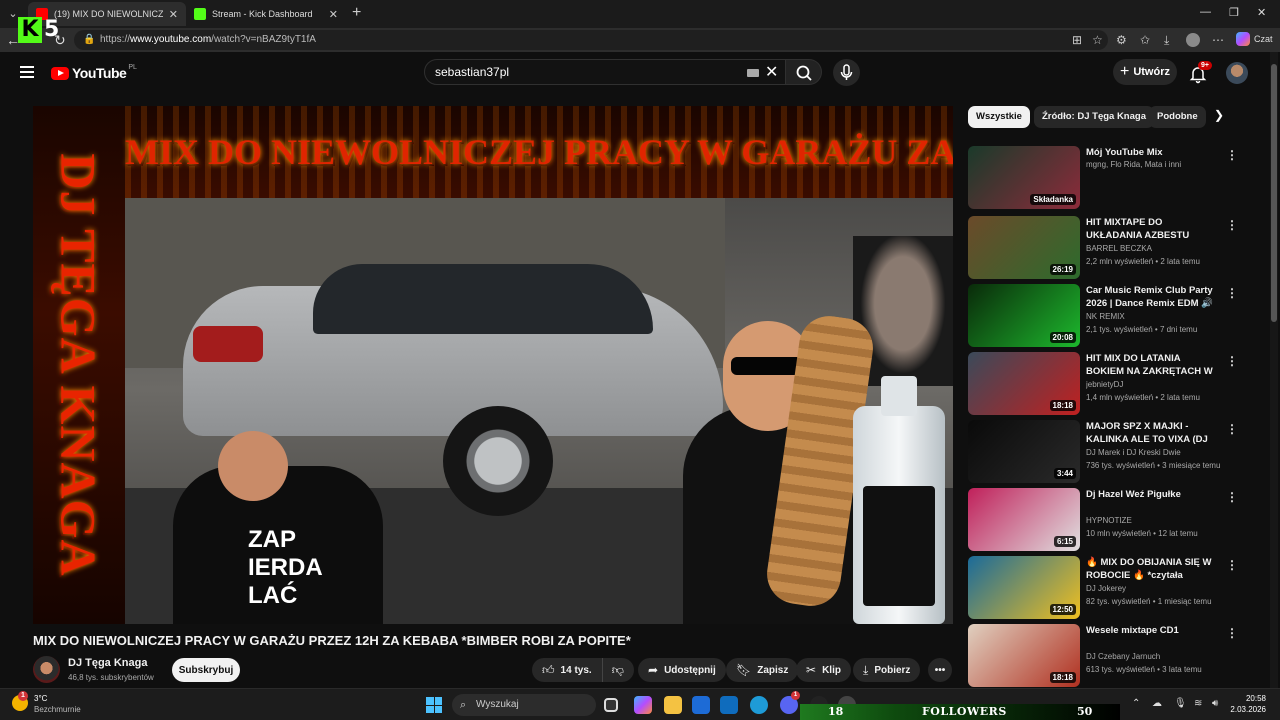 This screenshot has width=1280, height=720. What do you see at coordinates (887, 670) in the screenshot?
I see `download-button: ⤓ Pobierz` at bounding box center [887, 670].